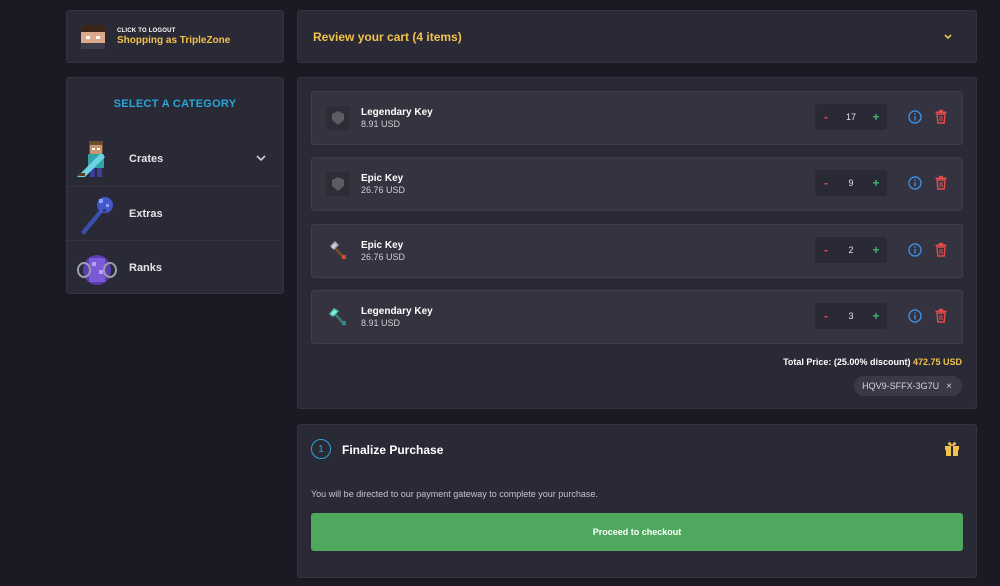  Describe the element at coordinates (637, 184) in the screenshot. I see `cart-item-row: Epic Key 26.76 USD - 9 +` at that location.